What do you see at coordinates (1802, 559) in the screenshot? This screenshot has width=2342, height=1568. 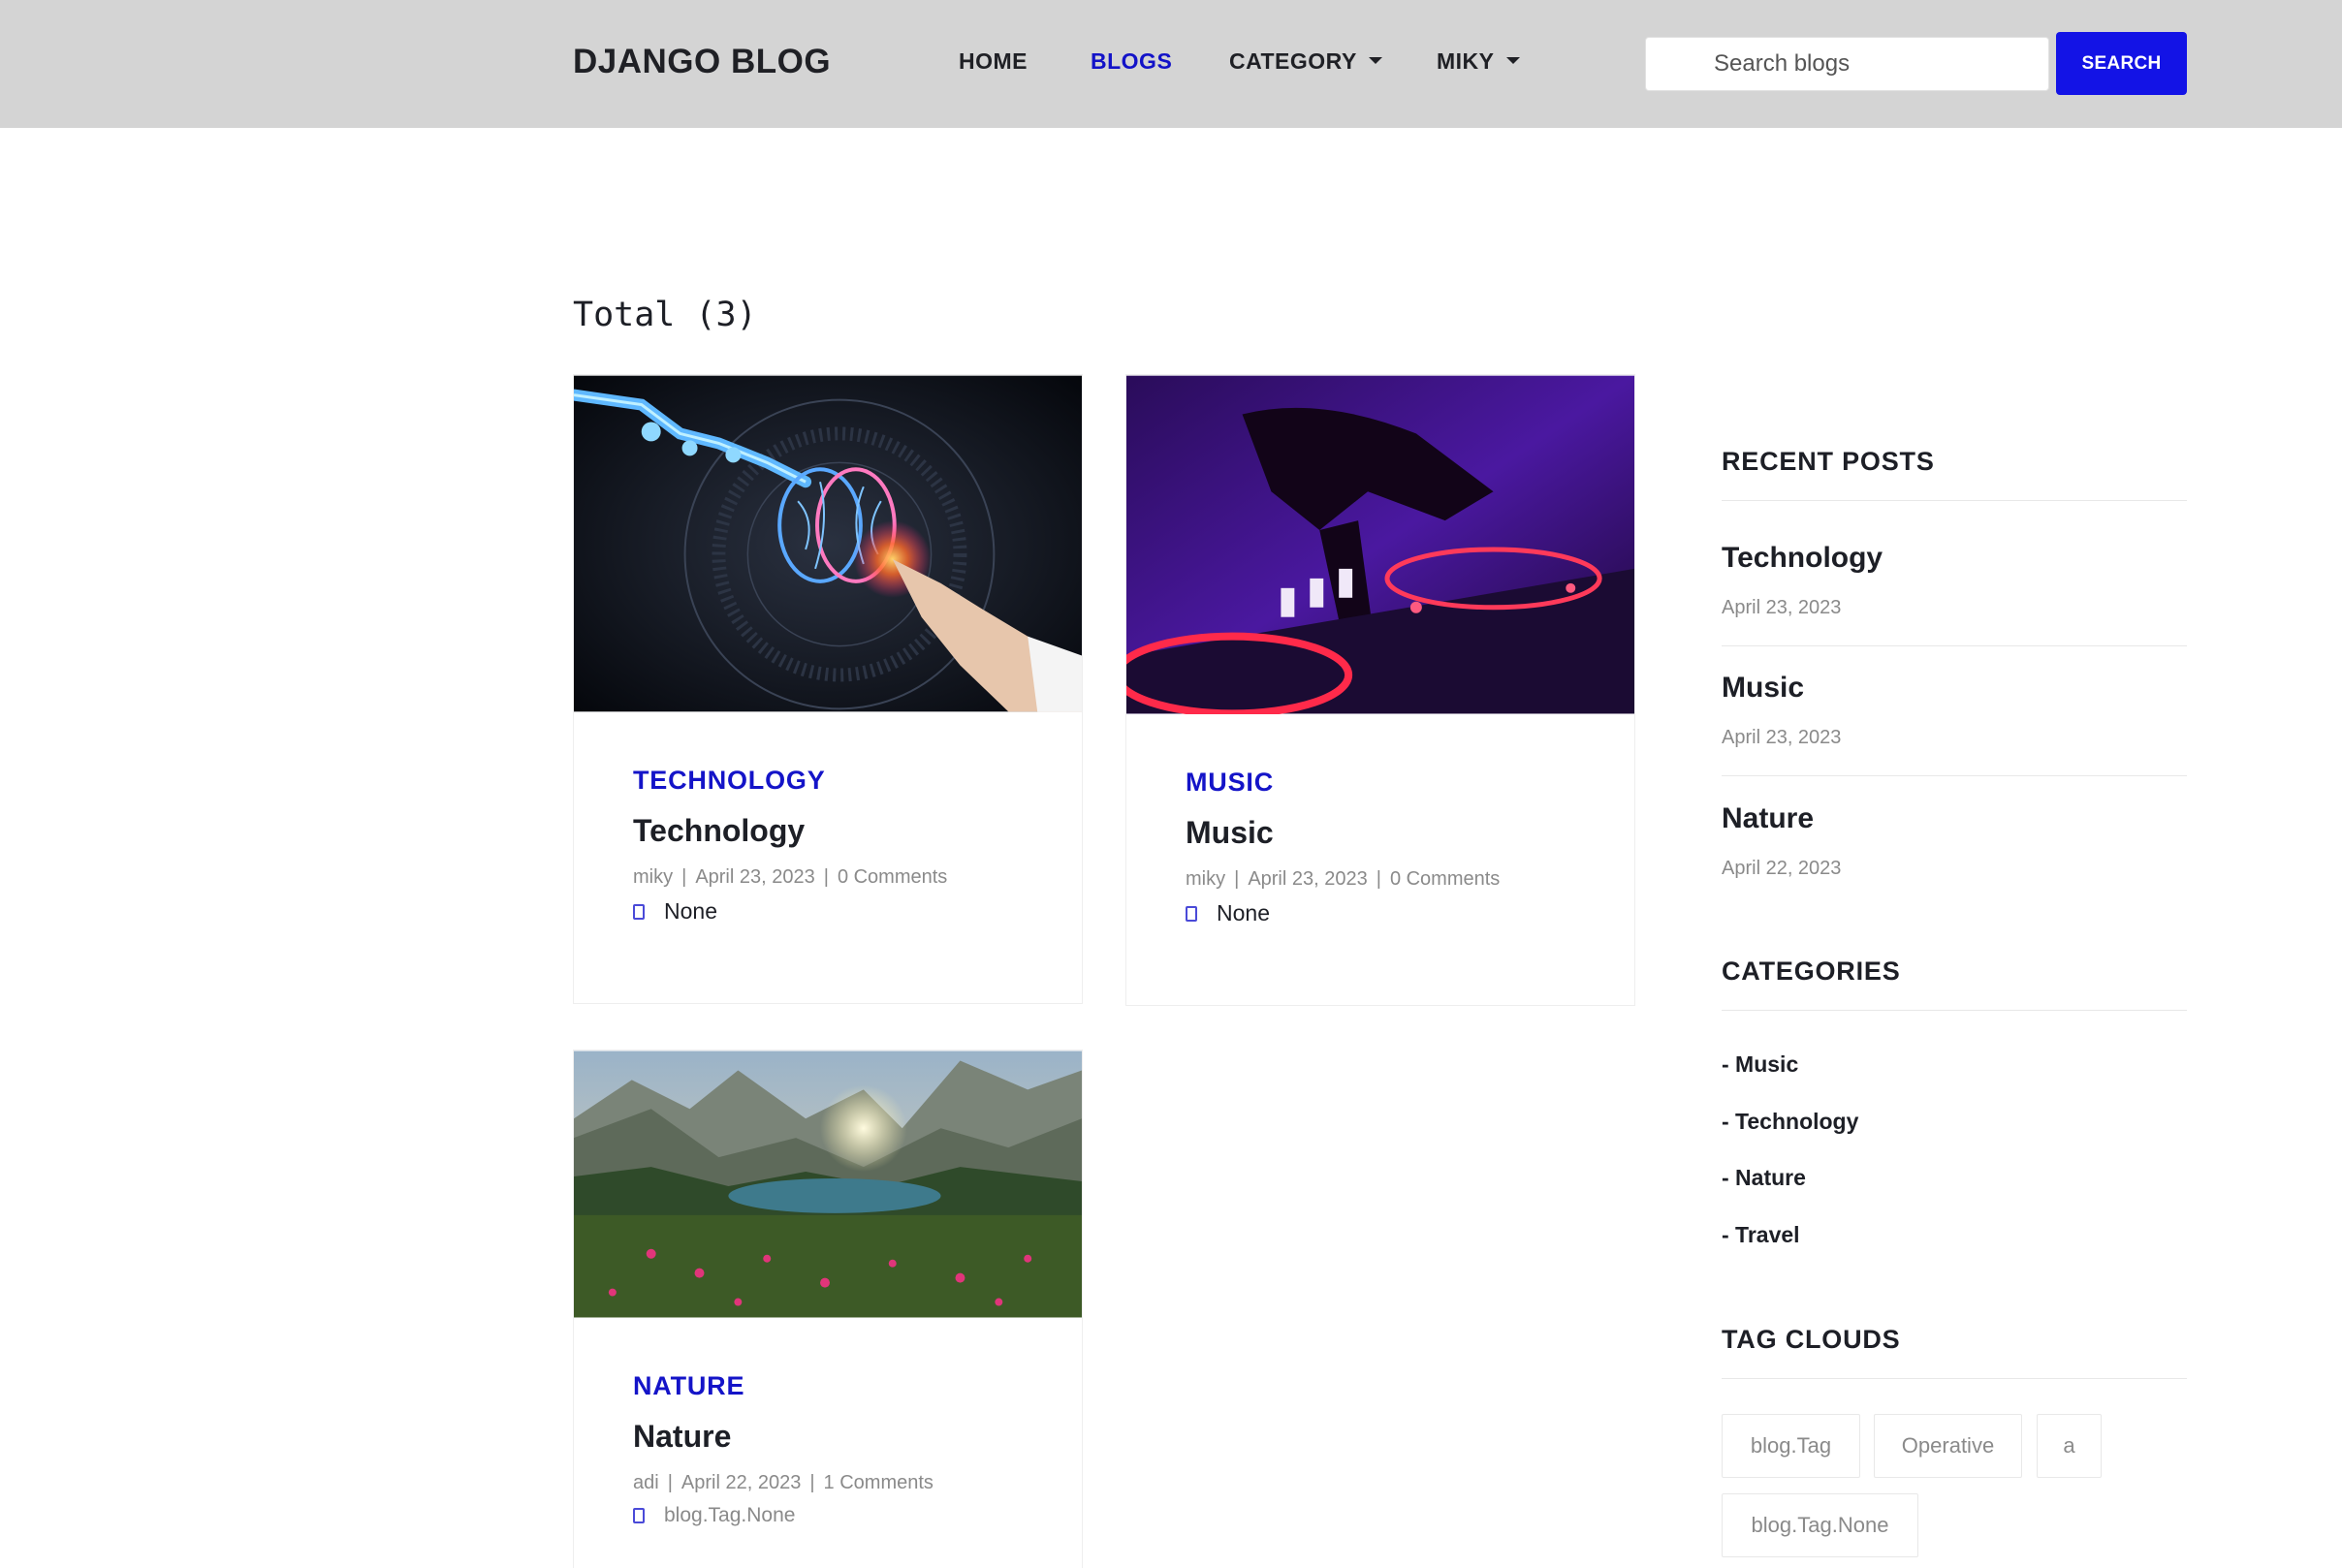 I see `recent-post-title: Technology` at bounding box center [1802, 559].